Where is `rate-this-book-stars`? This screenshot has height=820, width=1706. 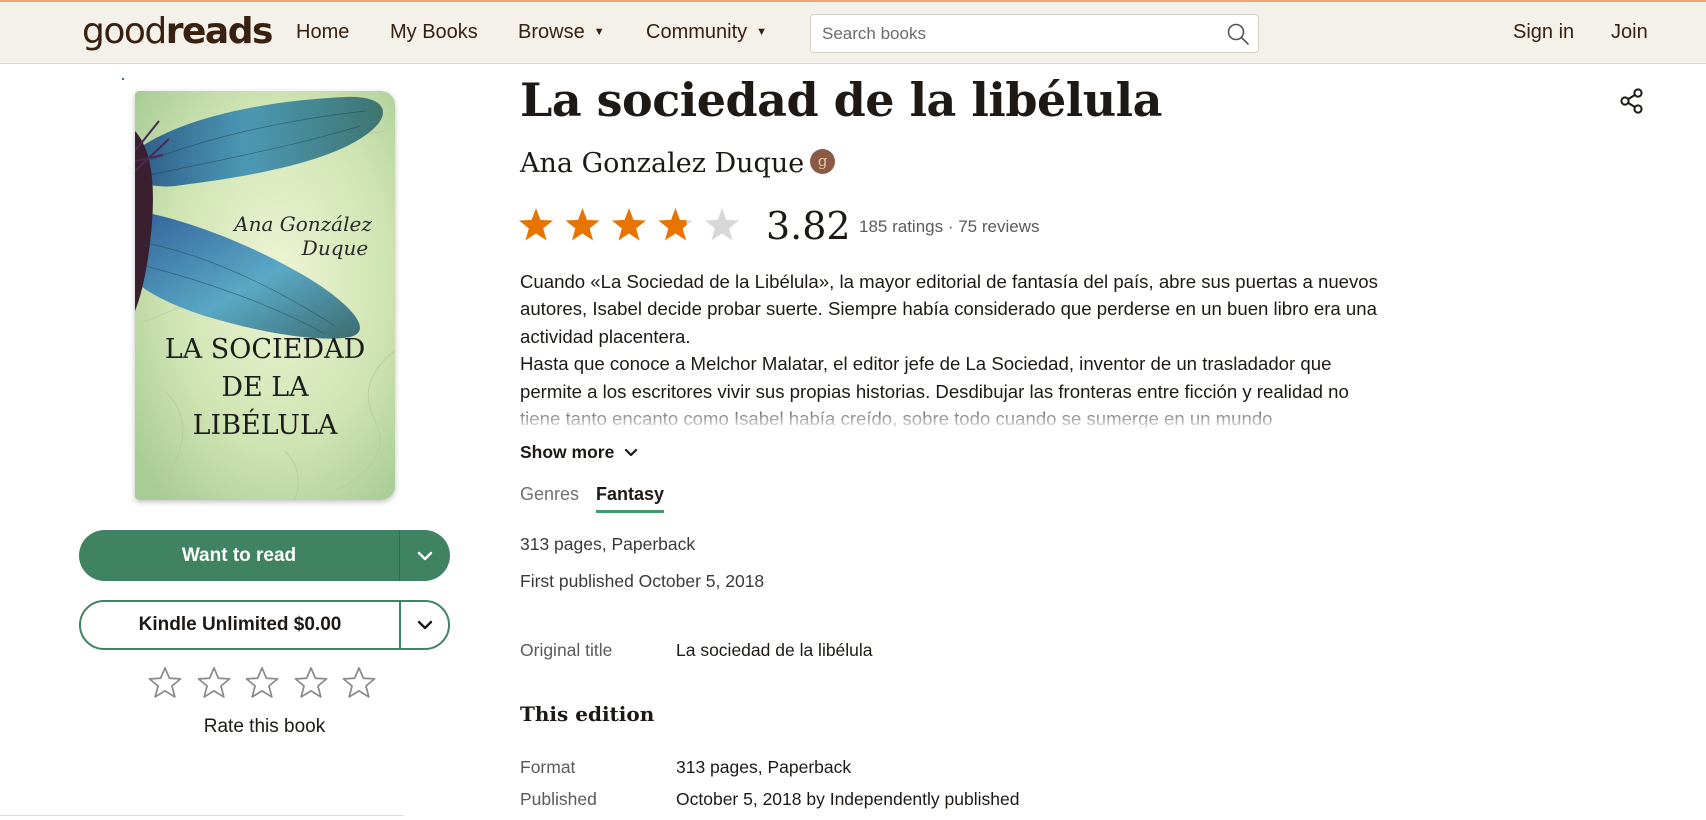 rate-this-book-stars is located at coordinates (262, 684).